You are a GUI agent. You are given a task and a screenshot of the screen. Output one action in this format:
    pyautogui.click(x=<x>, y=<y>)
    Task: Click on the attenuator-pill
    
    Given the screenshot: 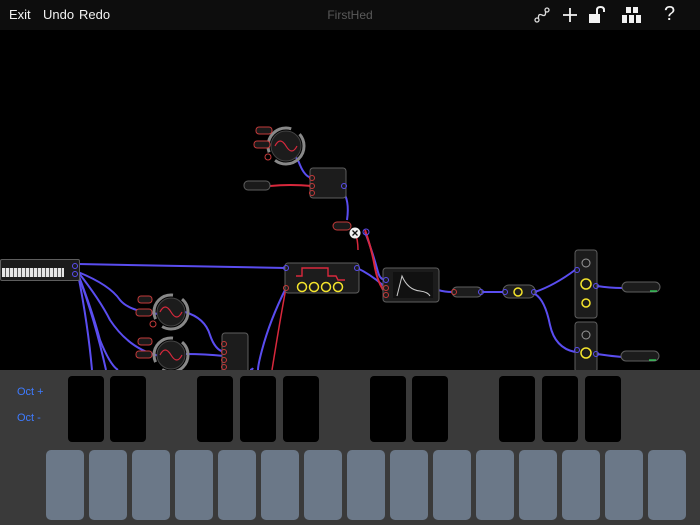 What is the action you would take?
    pyautogui.click(x=342, y=226)
    